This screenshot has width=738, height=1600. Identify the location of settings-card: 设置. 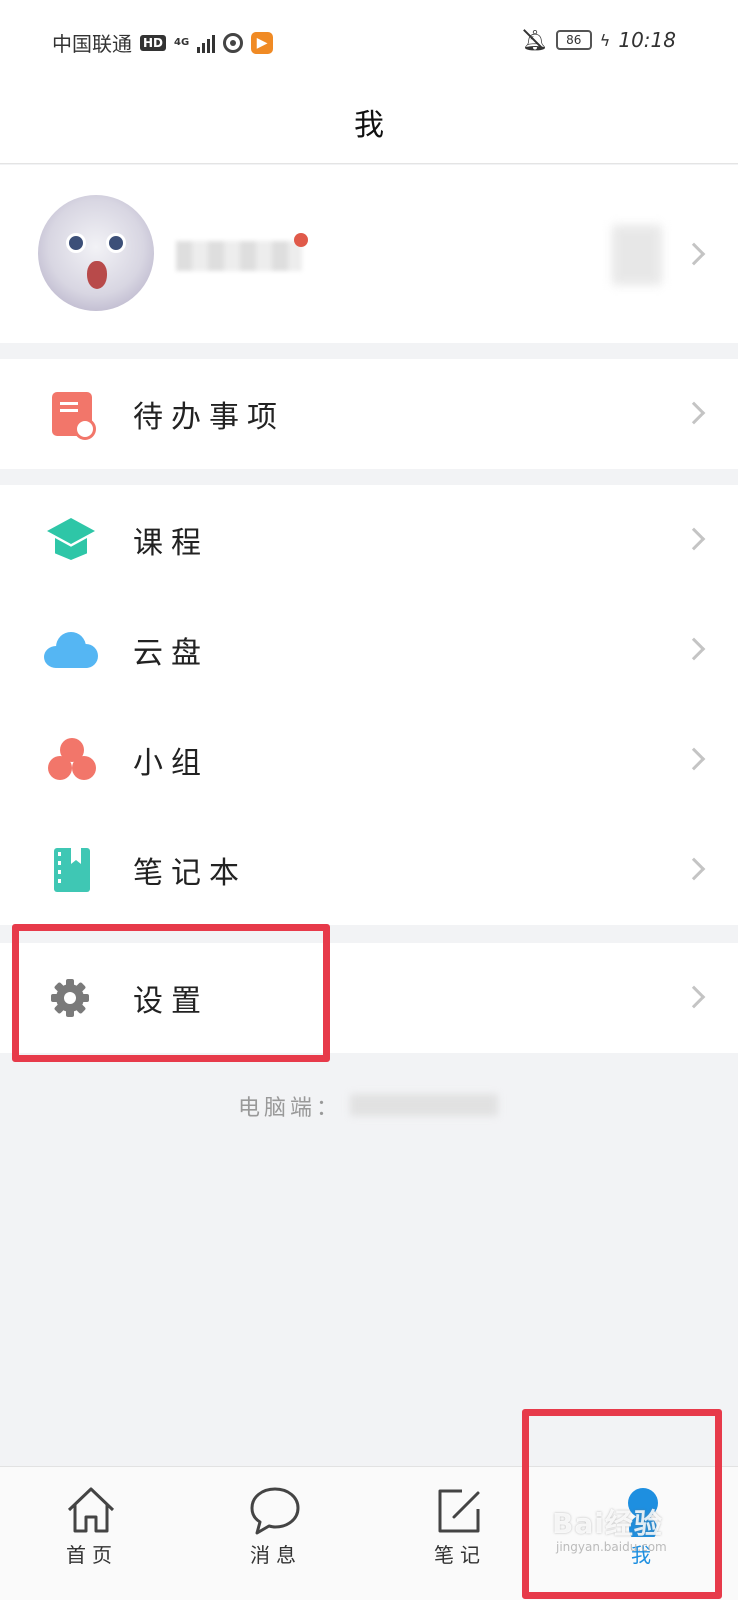
(369, 998).